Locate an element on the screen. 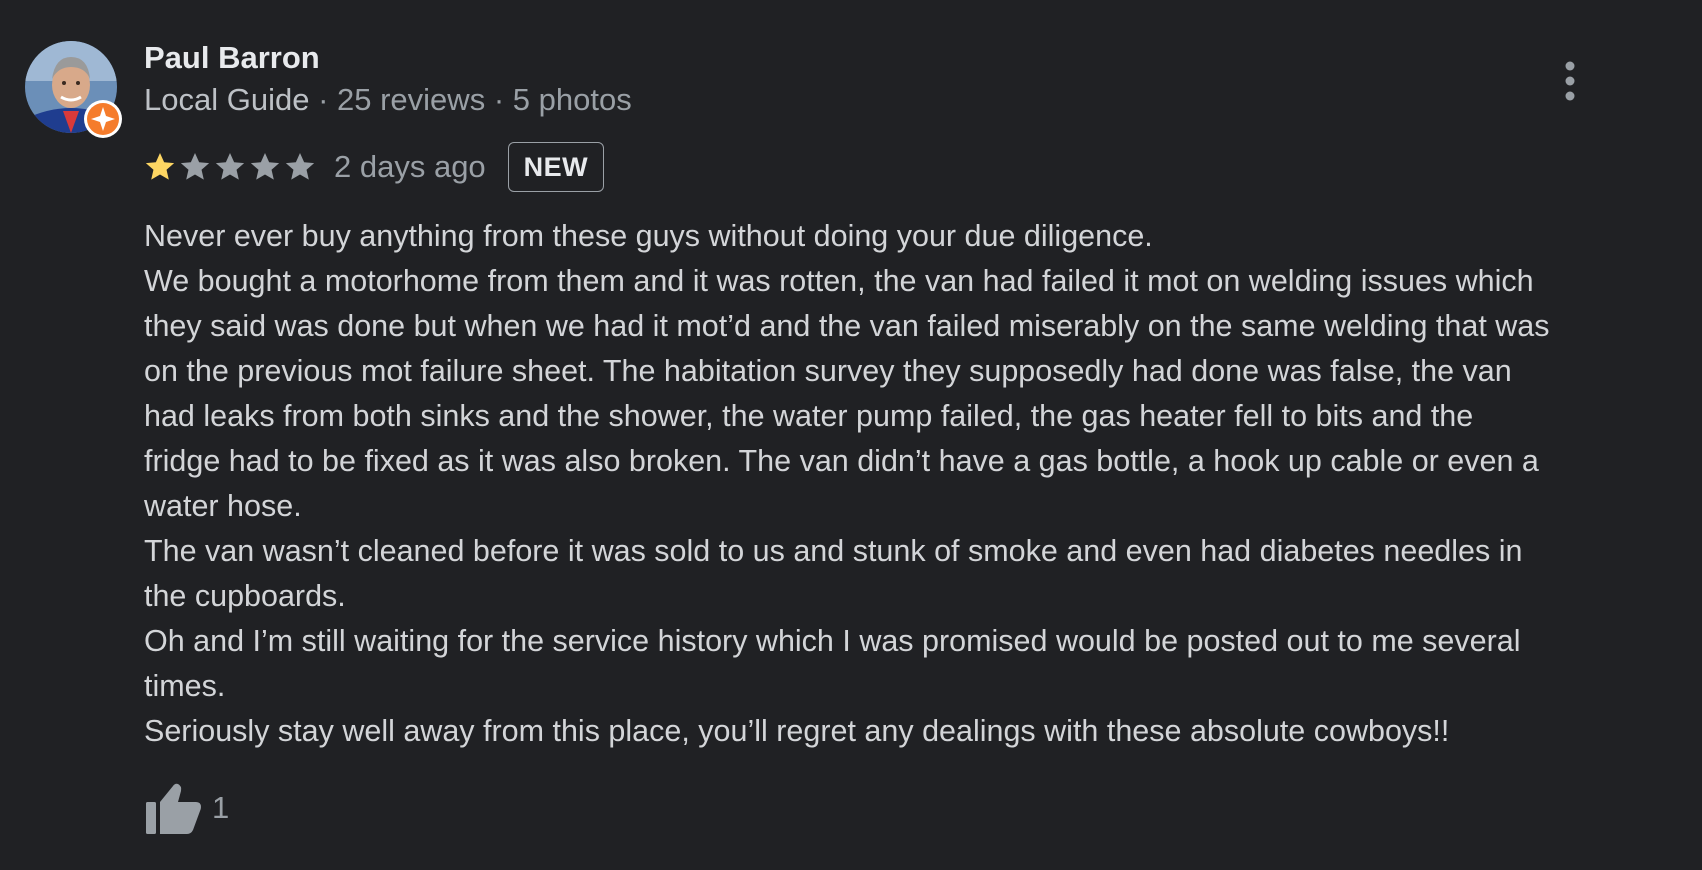  star-filled-icon is located at coordinates (160, 166).